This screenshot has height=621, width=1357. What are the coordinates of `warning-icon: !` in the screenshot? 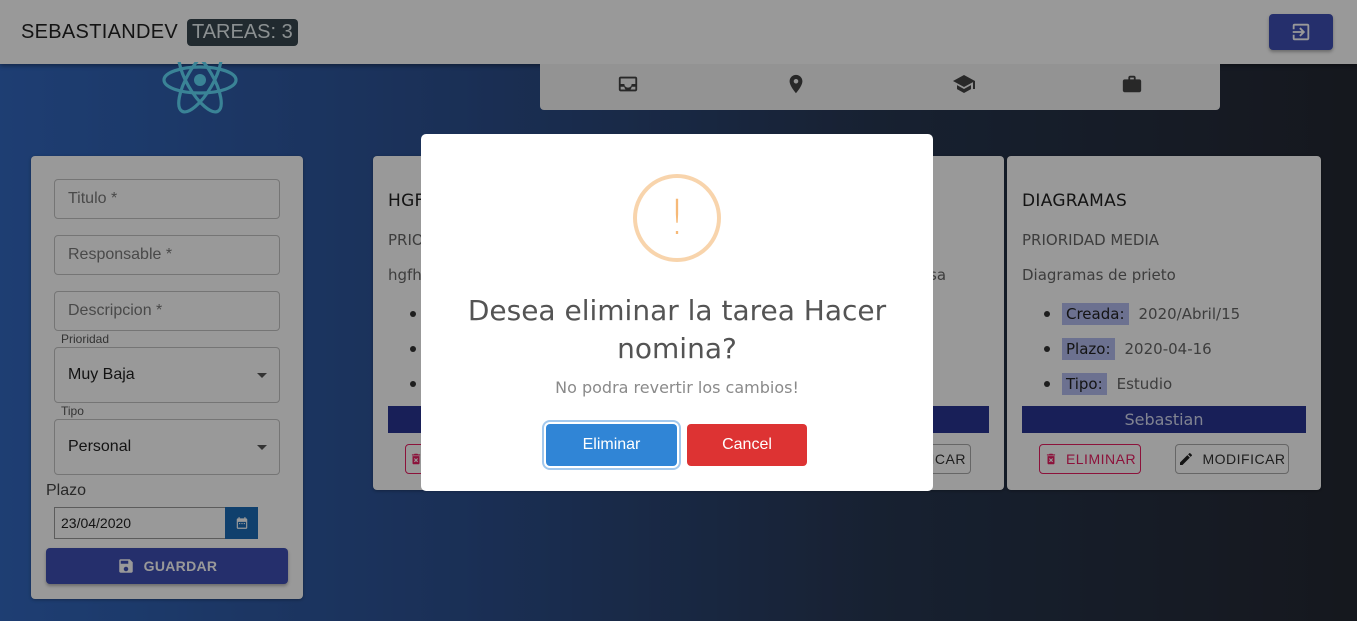 It's located at (677, 218).